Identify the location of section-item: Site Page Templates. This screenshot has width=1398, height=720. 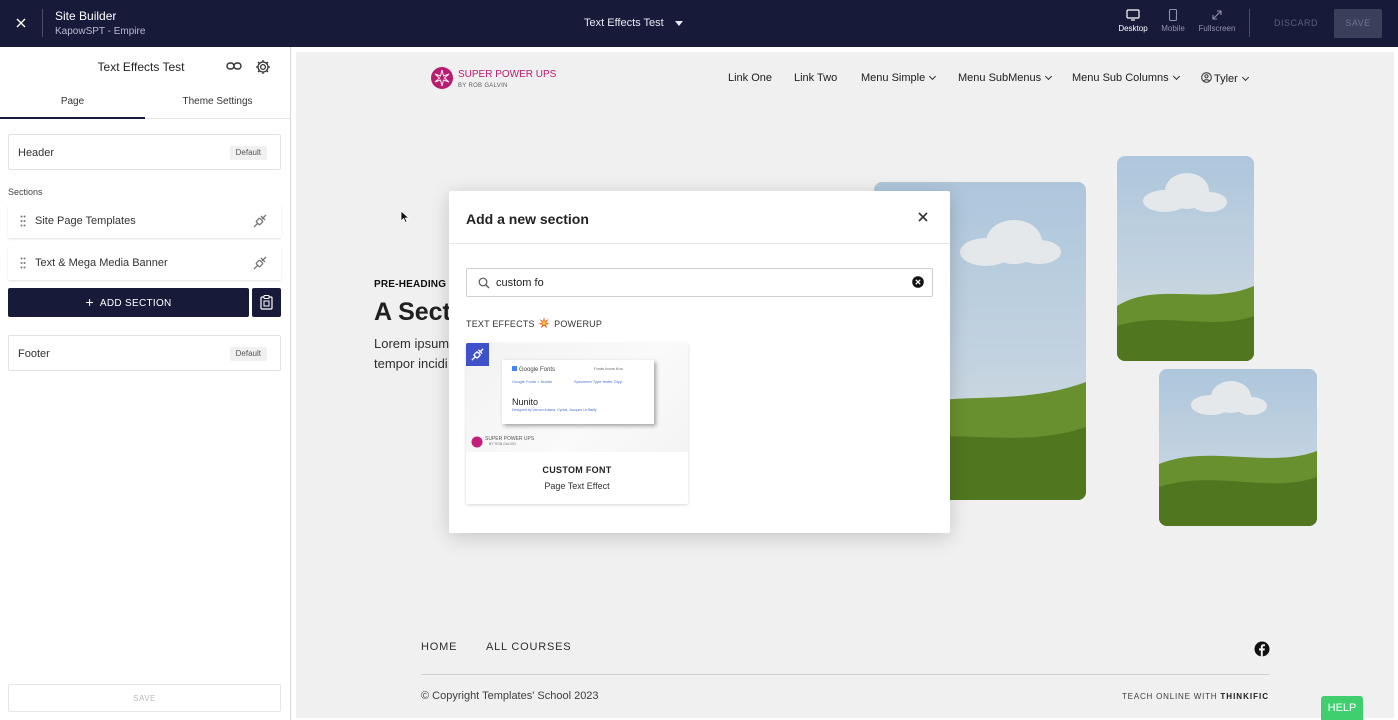
(144, 221).